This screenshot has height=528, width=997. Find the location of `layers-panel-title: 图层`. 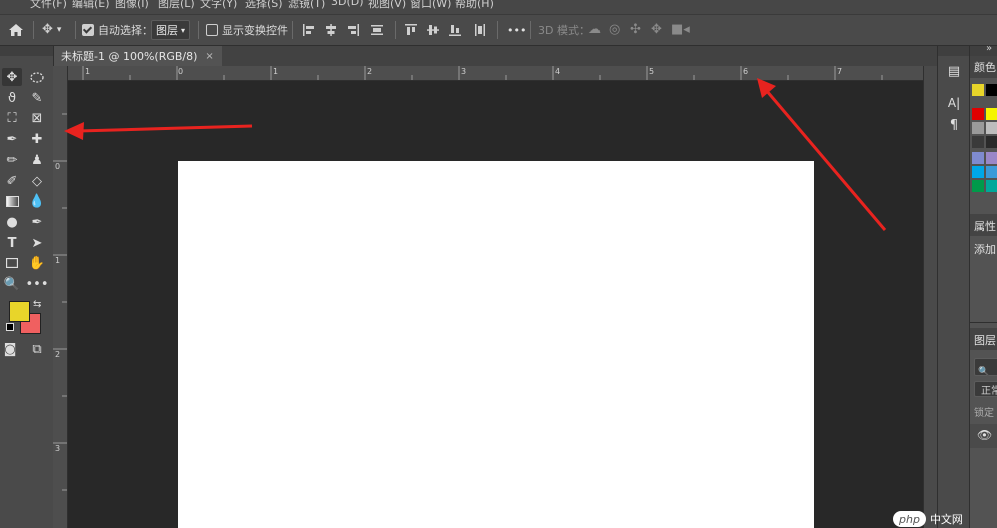

layers-panel-title: 图层 is located at coordinates (985, 340).